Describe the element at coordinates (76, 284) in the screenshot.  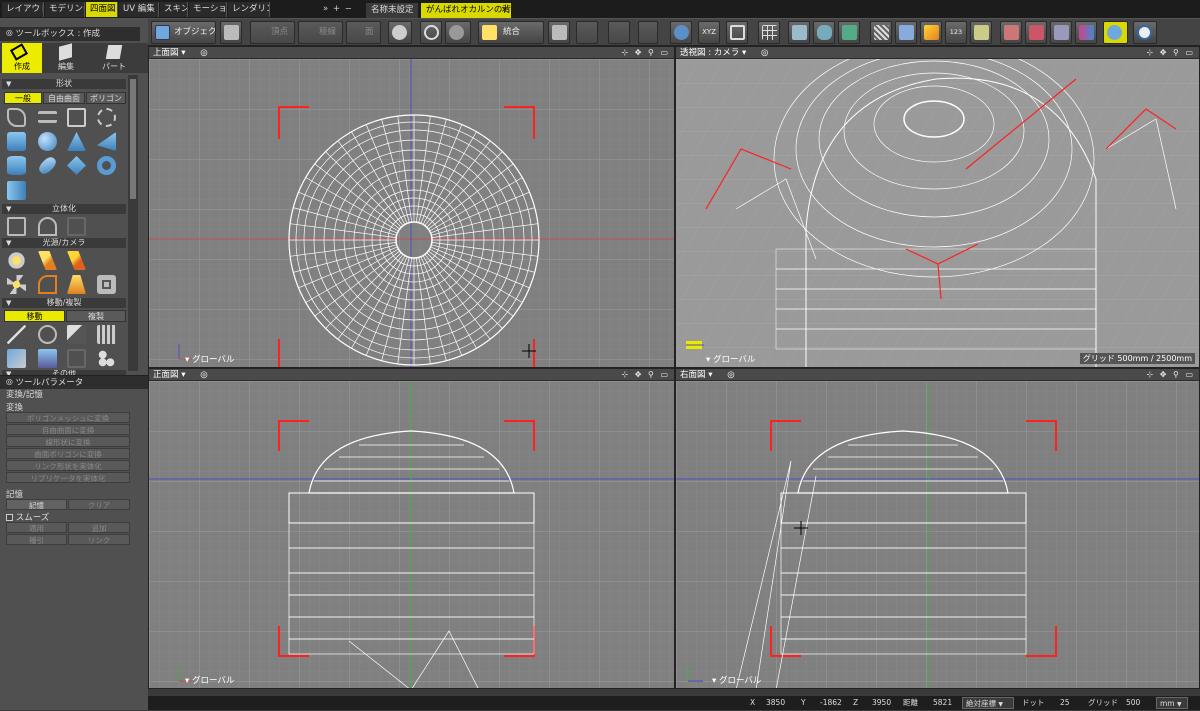
I see `line-light-icon` at that location.